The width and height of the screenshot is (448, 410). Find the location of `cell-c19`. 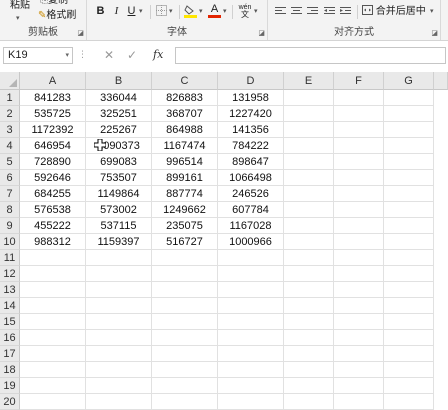

cell-c19 is located at coordinates (185, 386).